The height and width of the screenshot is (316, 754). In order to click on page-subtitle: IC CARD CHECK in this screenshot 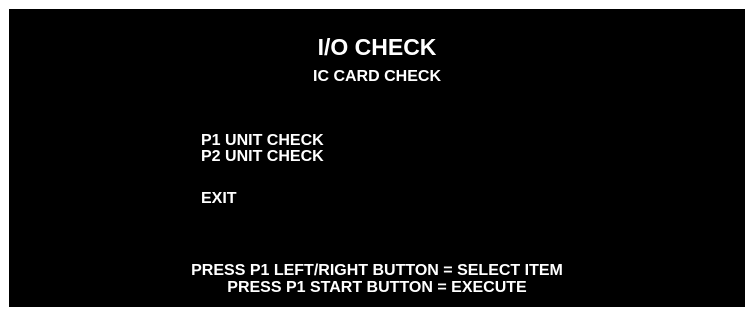, I will do `click(377, 76)`.